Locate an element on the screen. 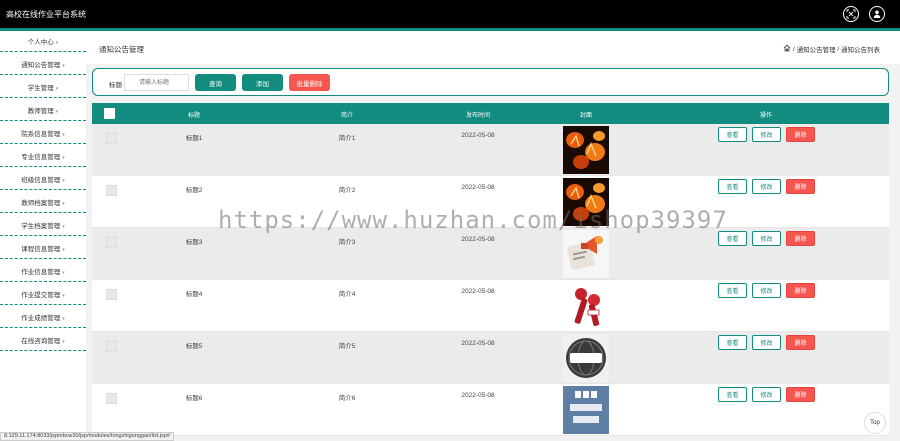 The height and width of the screenshot is (441, 900). sidebar-item-label: 教师档案管理 is located at coordinates (41, 203).